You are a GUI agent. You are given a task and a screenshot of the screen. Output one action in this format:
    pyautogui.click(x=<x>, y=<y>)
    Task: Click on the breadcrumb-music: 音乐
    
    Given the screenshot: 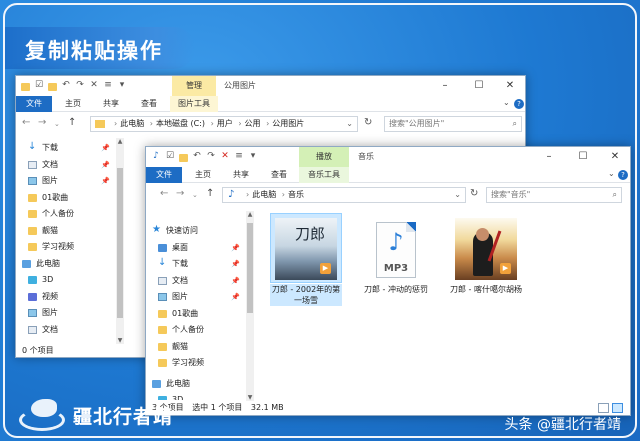 What is the action you would take?
    pyautogui.click(x=296, y=194)
    